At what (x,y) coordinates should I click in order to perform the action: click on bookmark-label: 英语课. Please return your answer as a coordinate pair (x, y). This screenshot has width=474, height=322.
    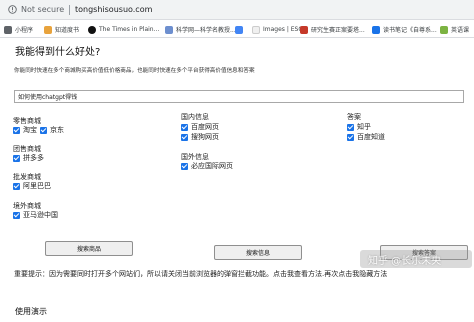
    Looking at the image, I should click on (460, 30).